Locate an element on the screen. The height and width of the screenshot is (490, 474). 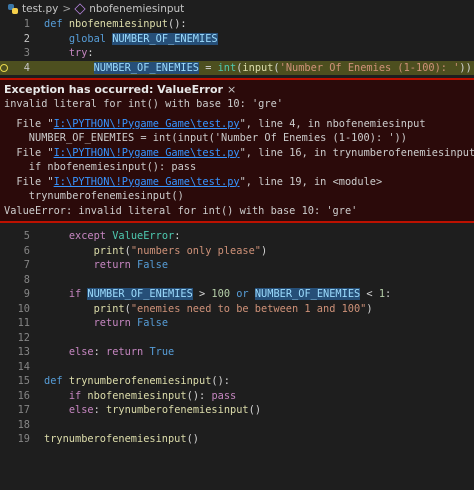
code-line-11: 11 return False is located at coordinates (237, 323).